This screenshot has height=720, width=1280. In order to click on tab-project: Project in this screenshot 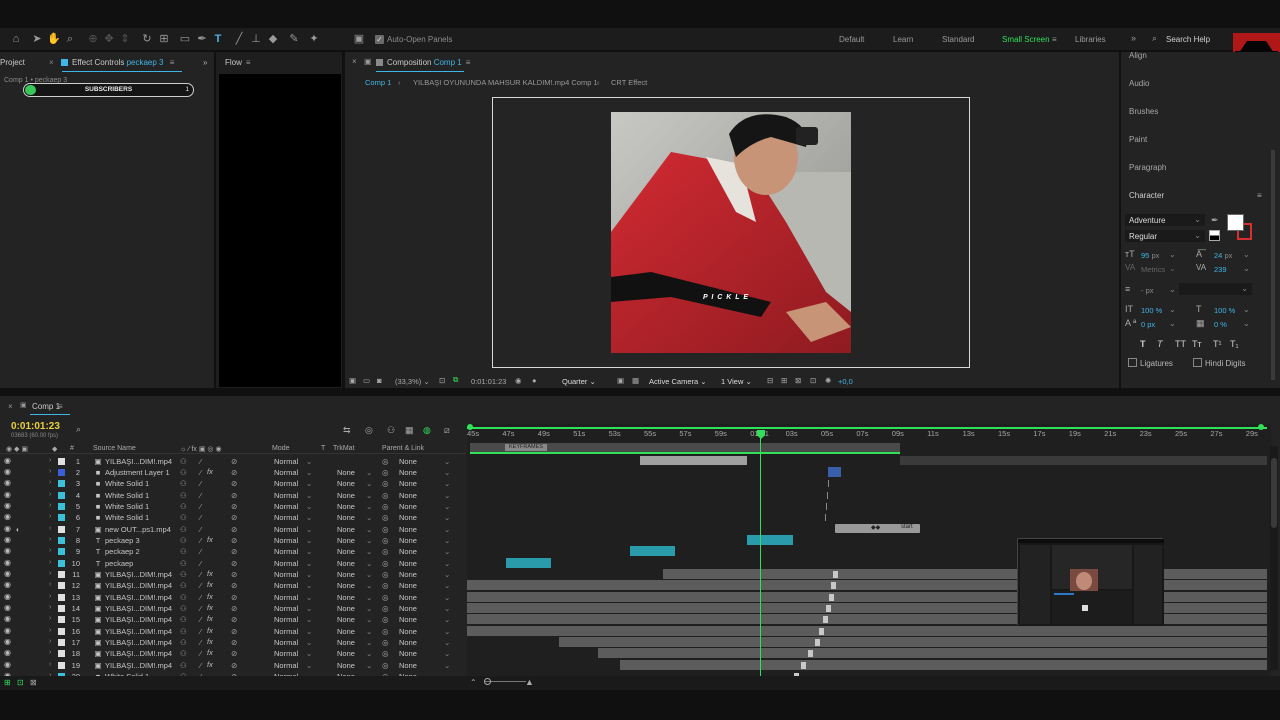, I will do `click(12, 62)`.